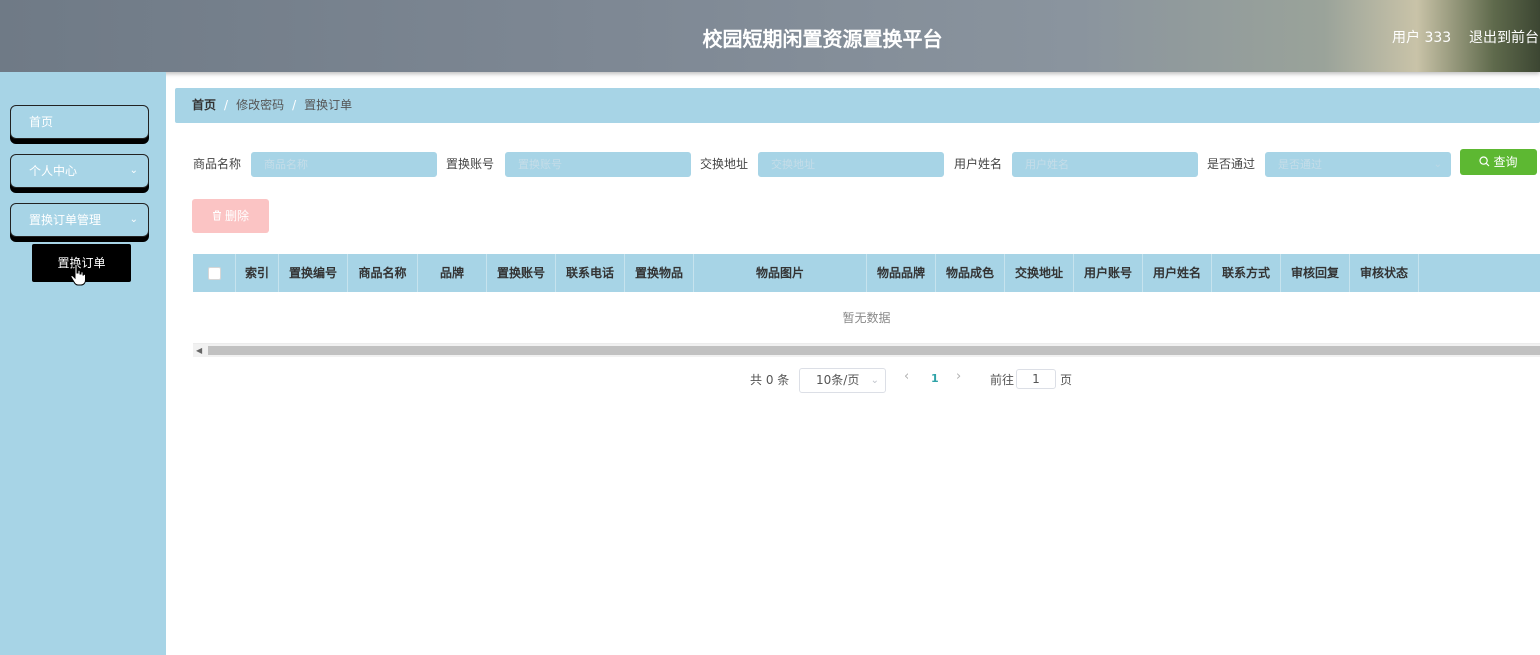 This screenshot has width=1540, height=655. What do you see at coordinates (383, 273) in the screenshot?
I see `column-header: 商品名称` at bounding box center [383, 273].